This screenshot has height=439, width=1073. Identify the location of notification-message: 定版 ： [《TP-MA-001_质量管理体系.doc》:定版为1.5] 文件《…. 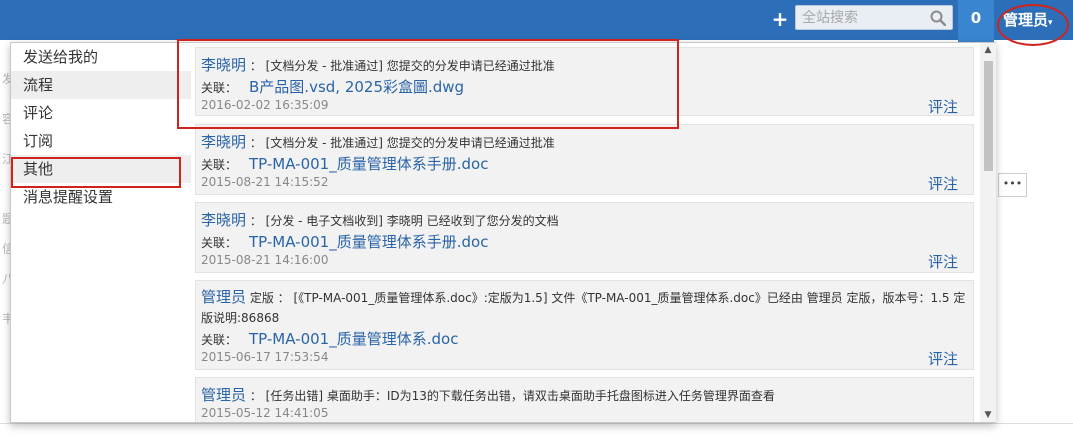
(583, 308).